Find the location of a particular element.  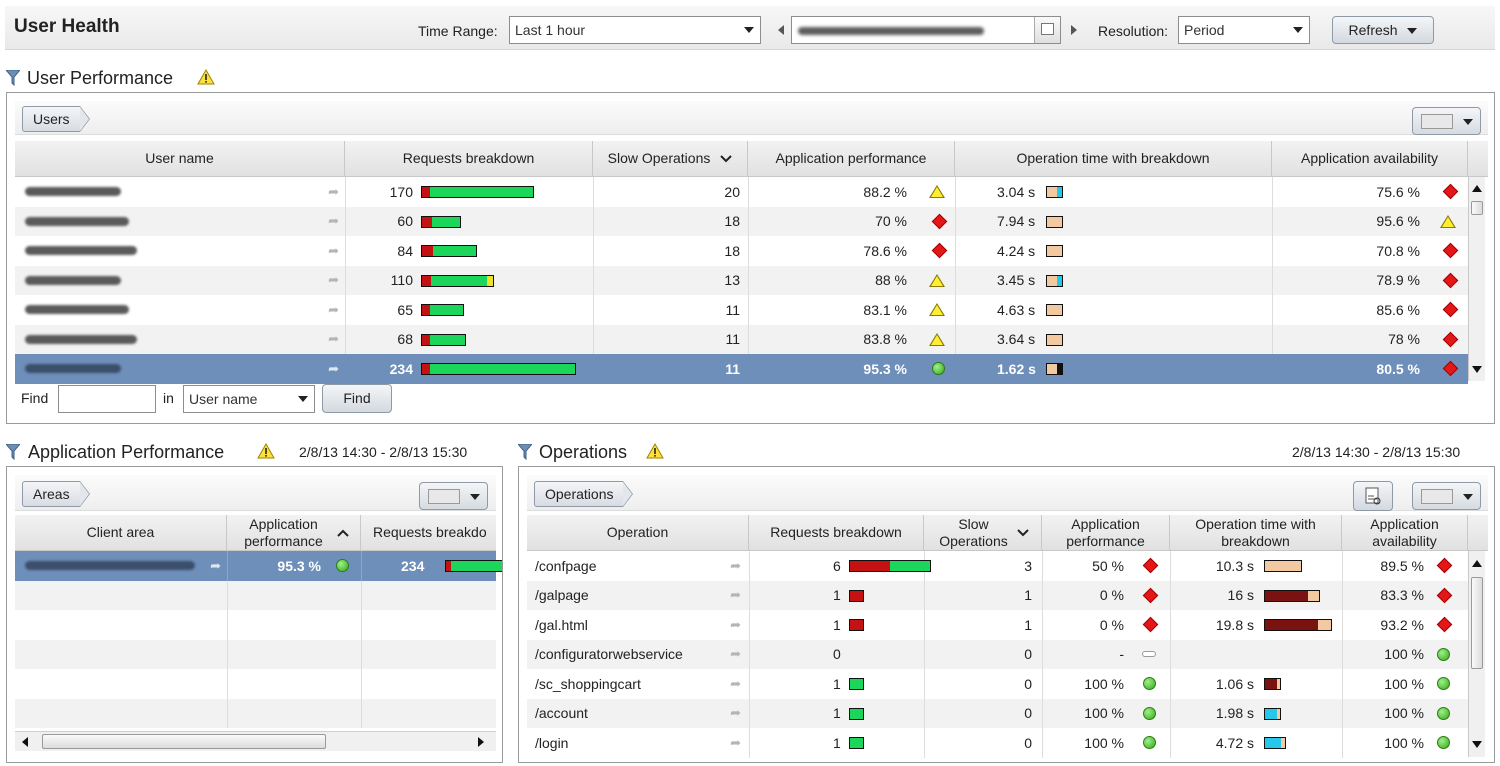

operation-name-cell: /sc_shoppingcart ➦ is located at coordinates (638, 684).